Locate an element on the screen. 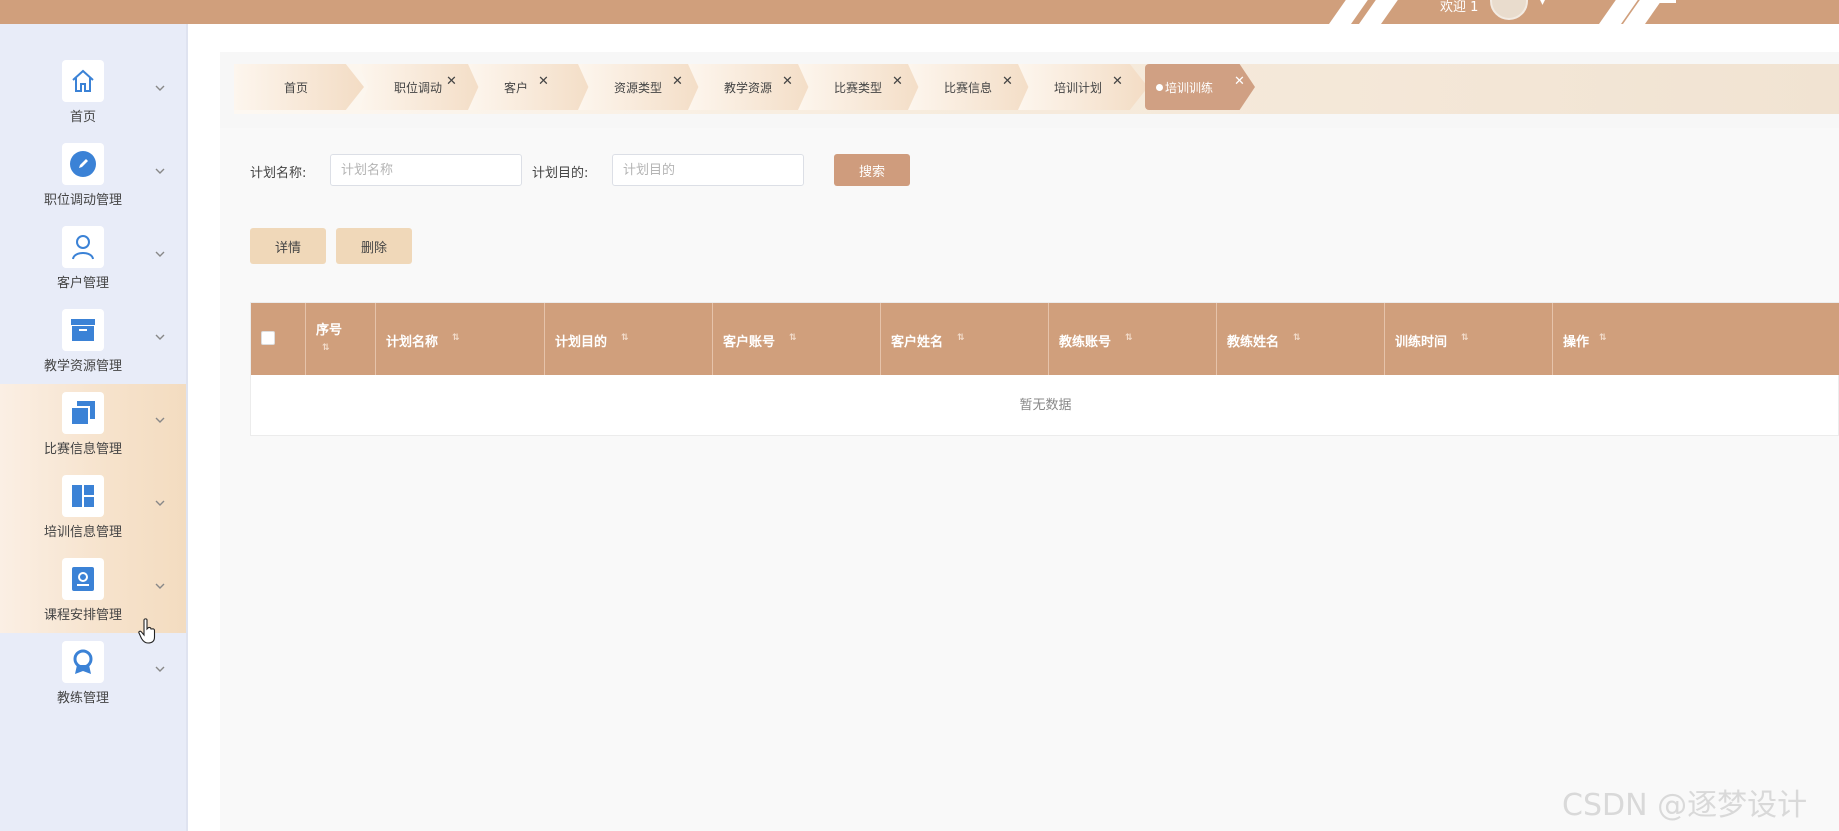 This screenshot has height=831, width=1839. sidebar-item-competition-info: 比赛信息管理 is located at coordinates (93, 425).